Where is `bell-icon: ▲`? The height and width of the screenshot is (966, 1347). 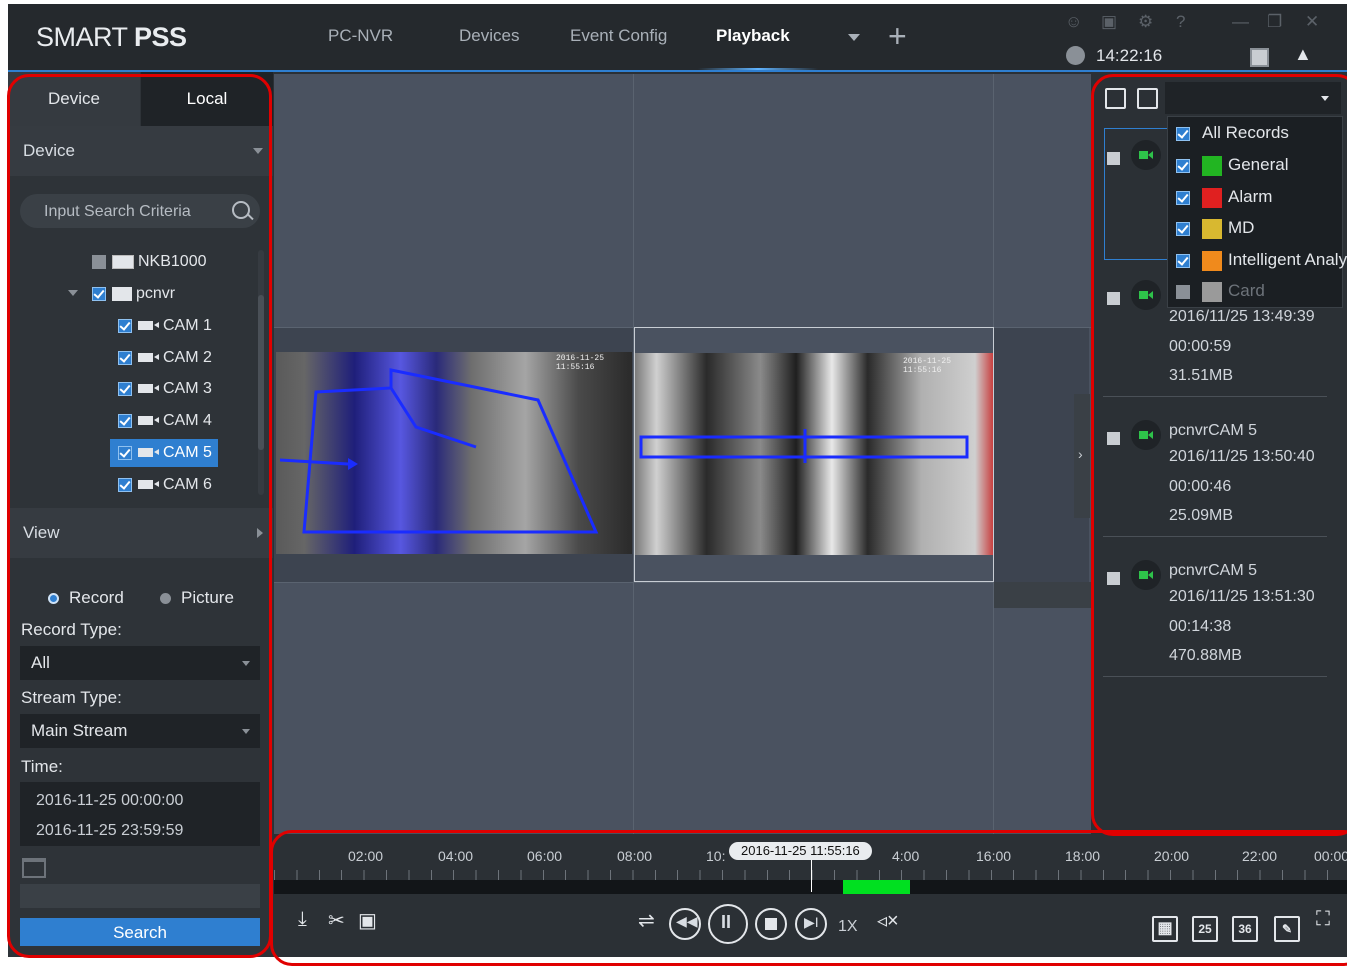
bell-icon: ▲ is located at coordinates (1303, 54).